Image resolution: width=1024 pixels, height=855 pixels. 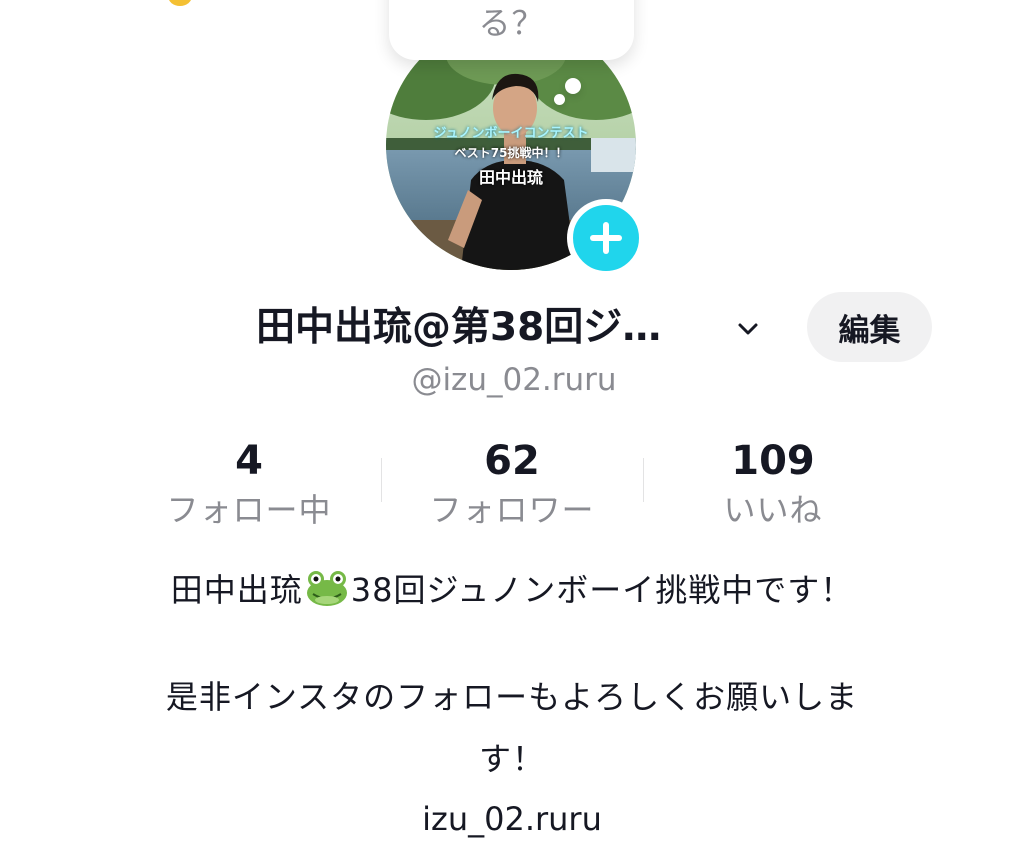 What do you see at coordinates (869, 327) in the screenshot?
I see `edit-profile-button: 編集` at bounding box center [869, 327].